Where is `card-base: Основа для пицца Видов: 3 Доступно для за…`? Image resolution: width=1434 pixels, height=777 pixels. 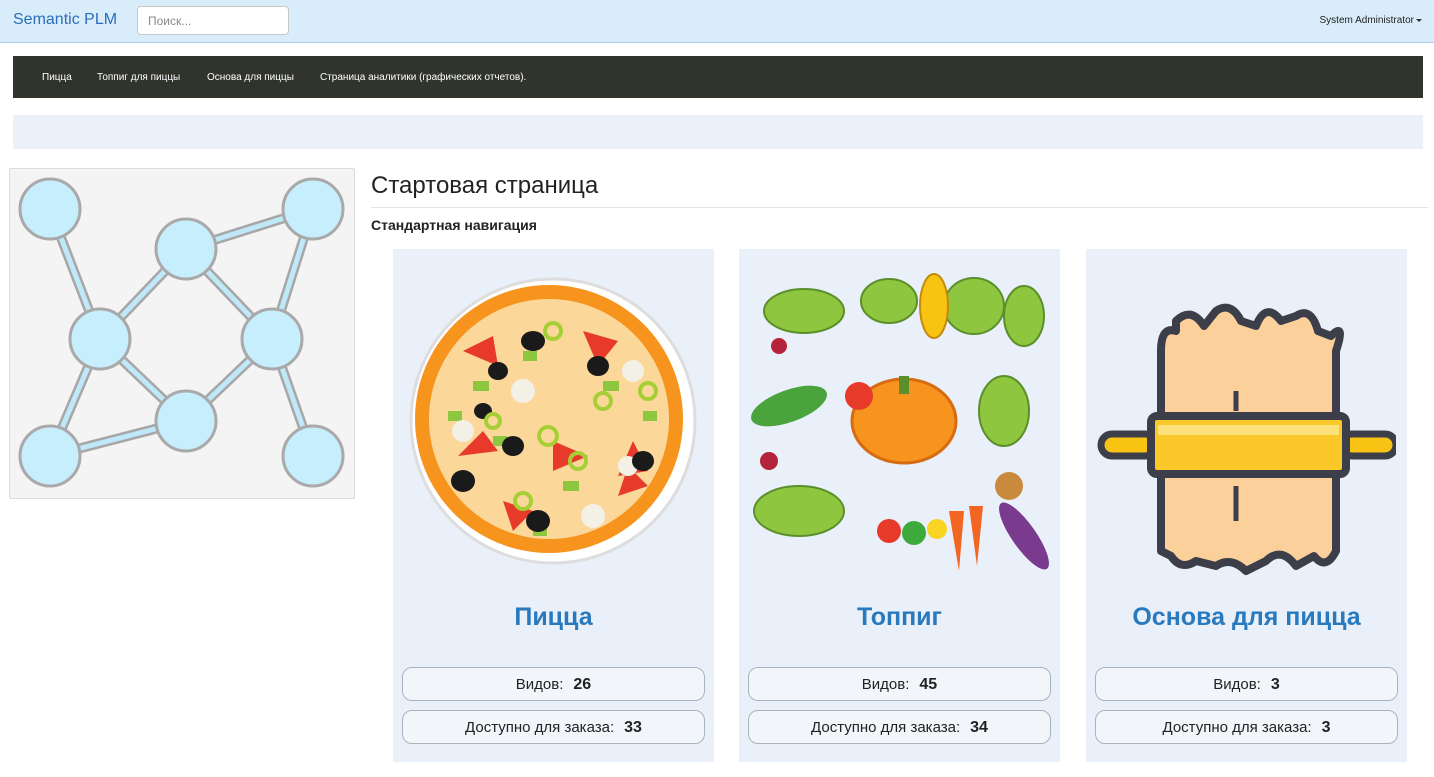 card-base: Основа для пицца Видов: 3 Доступно для за… is located at coordinates (1246, 505).